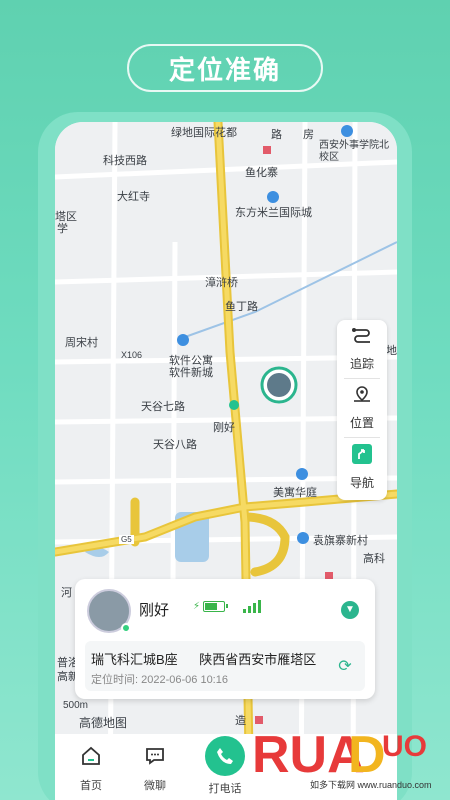 The width and height of the screenshot is (450, 800). Describe the element at coordinates (225, 789) in the screenshot. I see `tab-call-label: 打电话` at that location.